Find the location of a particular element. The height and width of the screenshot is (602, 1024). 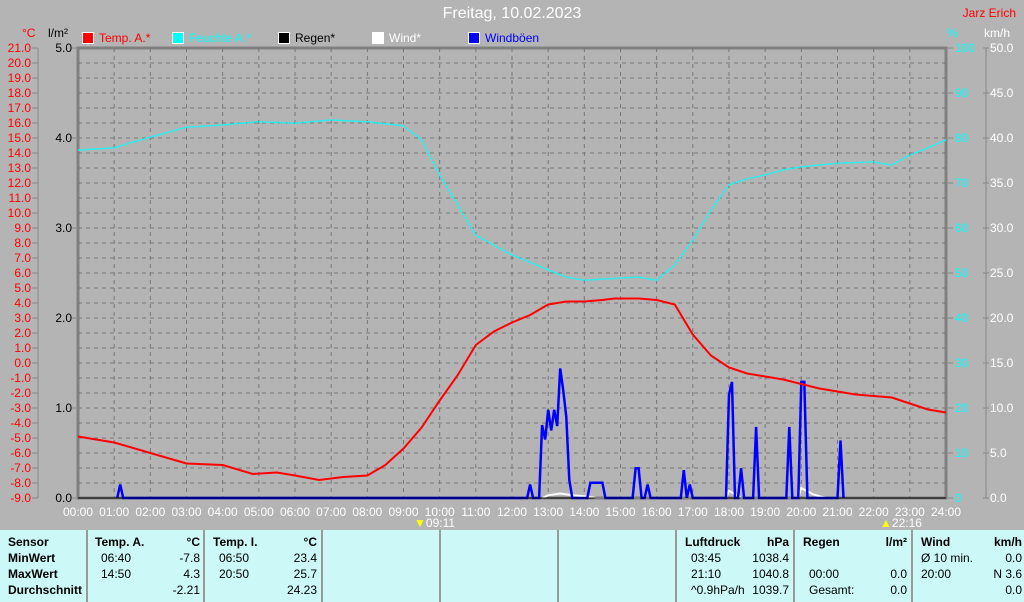

sunset-icon: ▲ is located at coordinates (886, 523).